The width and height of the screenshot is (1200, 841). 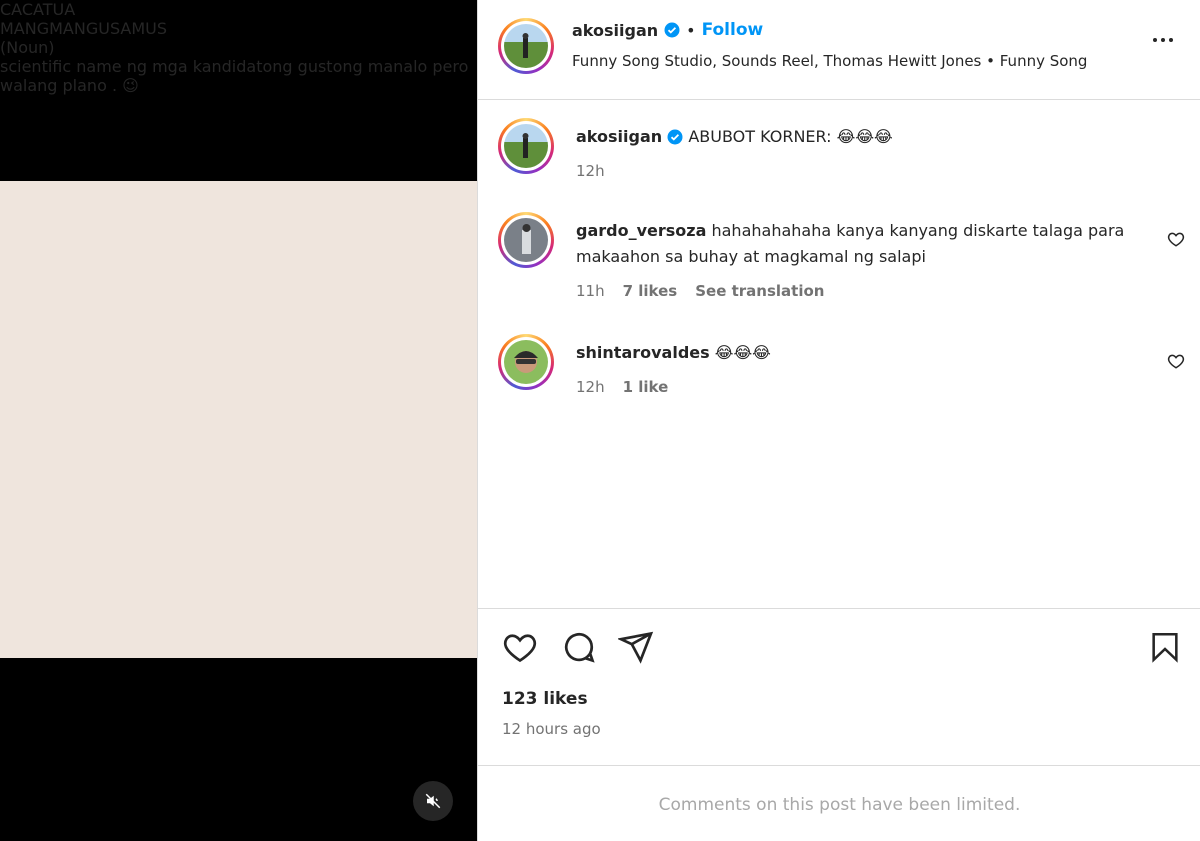 What do you see at coordinates (790, 136) in the screenshot?
I see `caption-text: ABUBOT KORNER: 😂😂😂` at bounding box center [790, 136].